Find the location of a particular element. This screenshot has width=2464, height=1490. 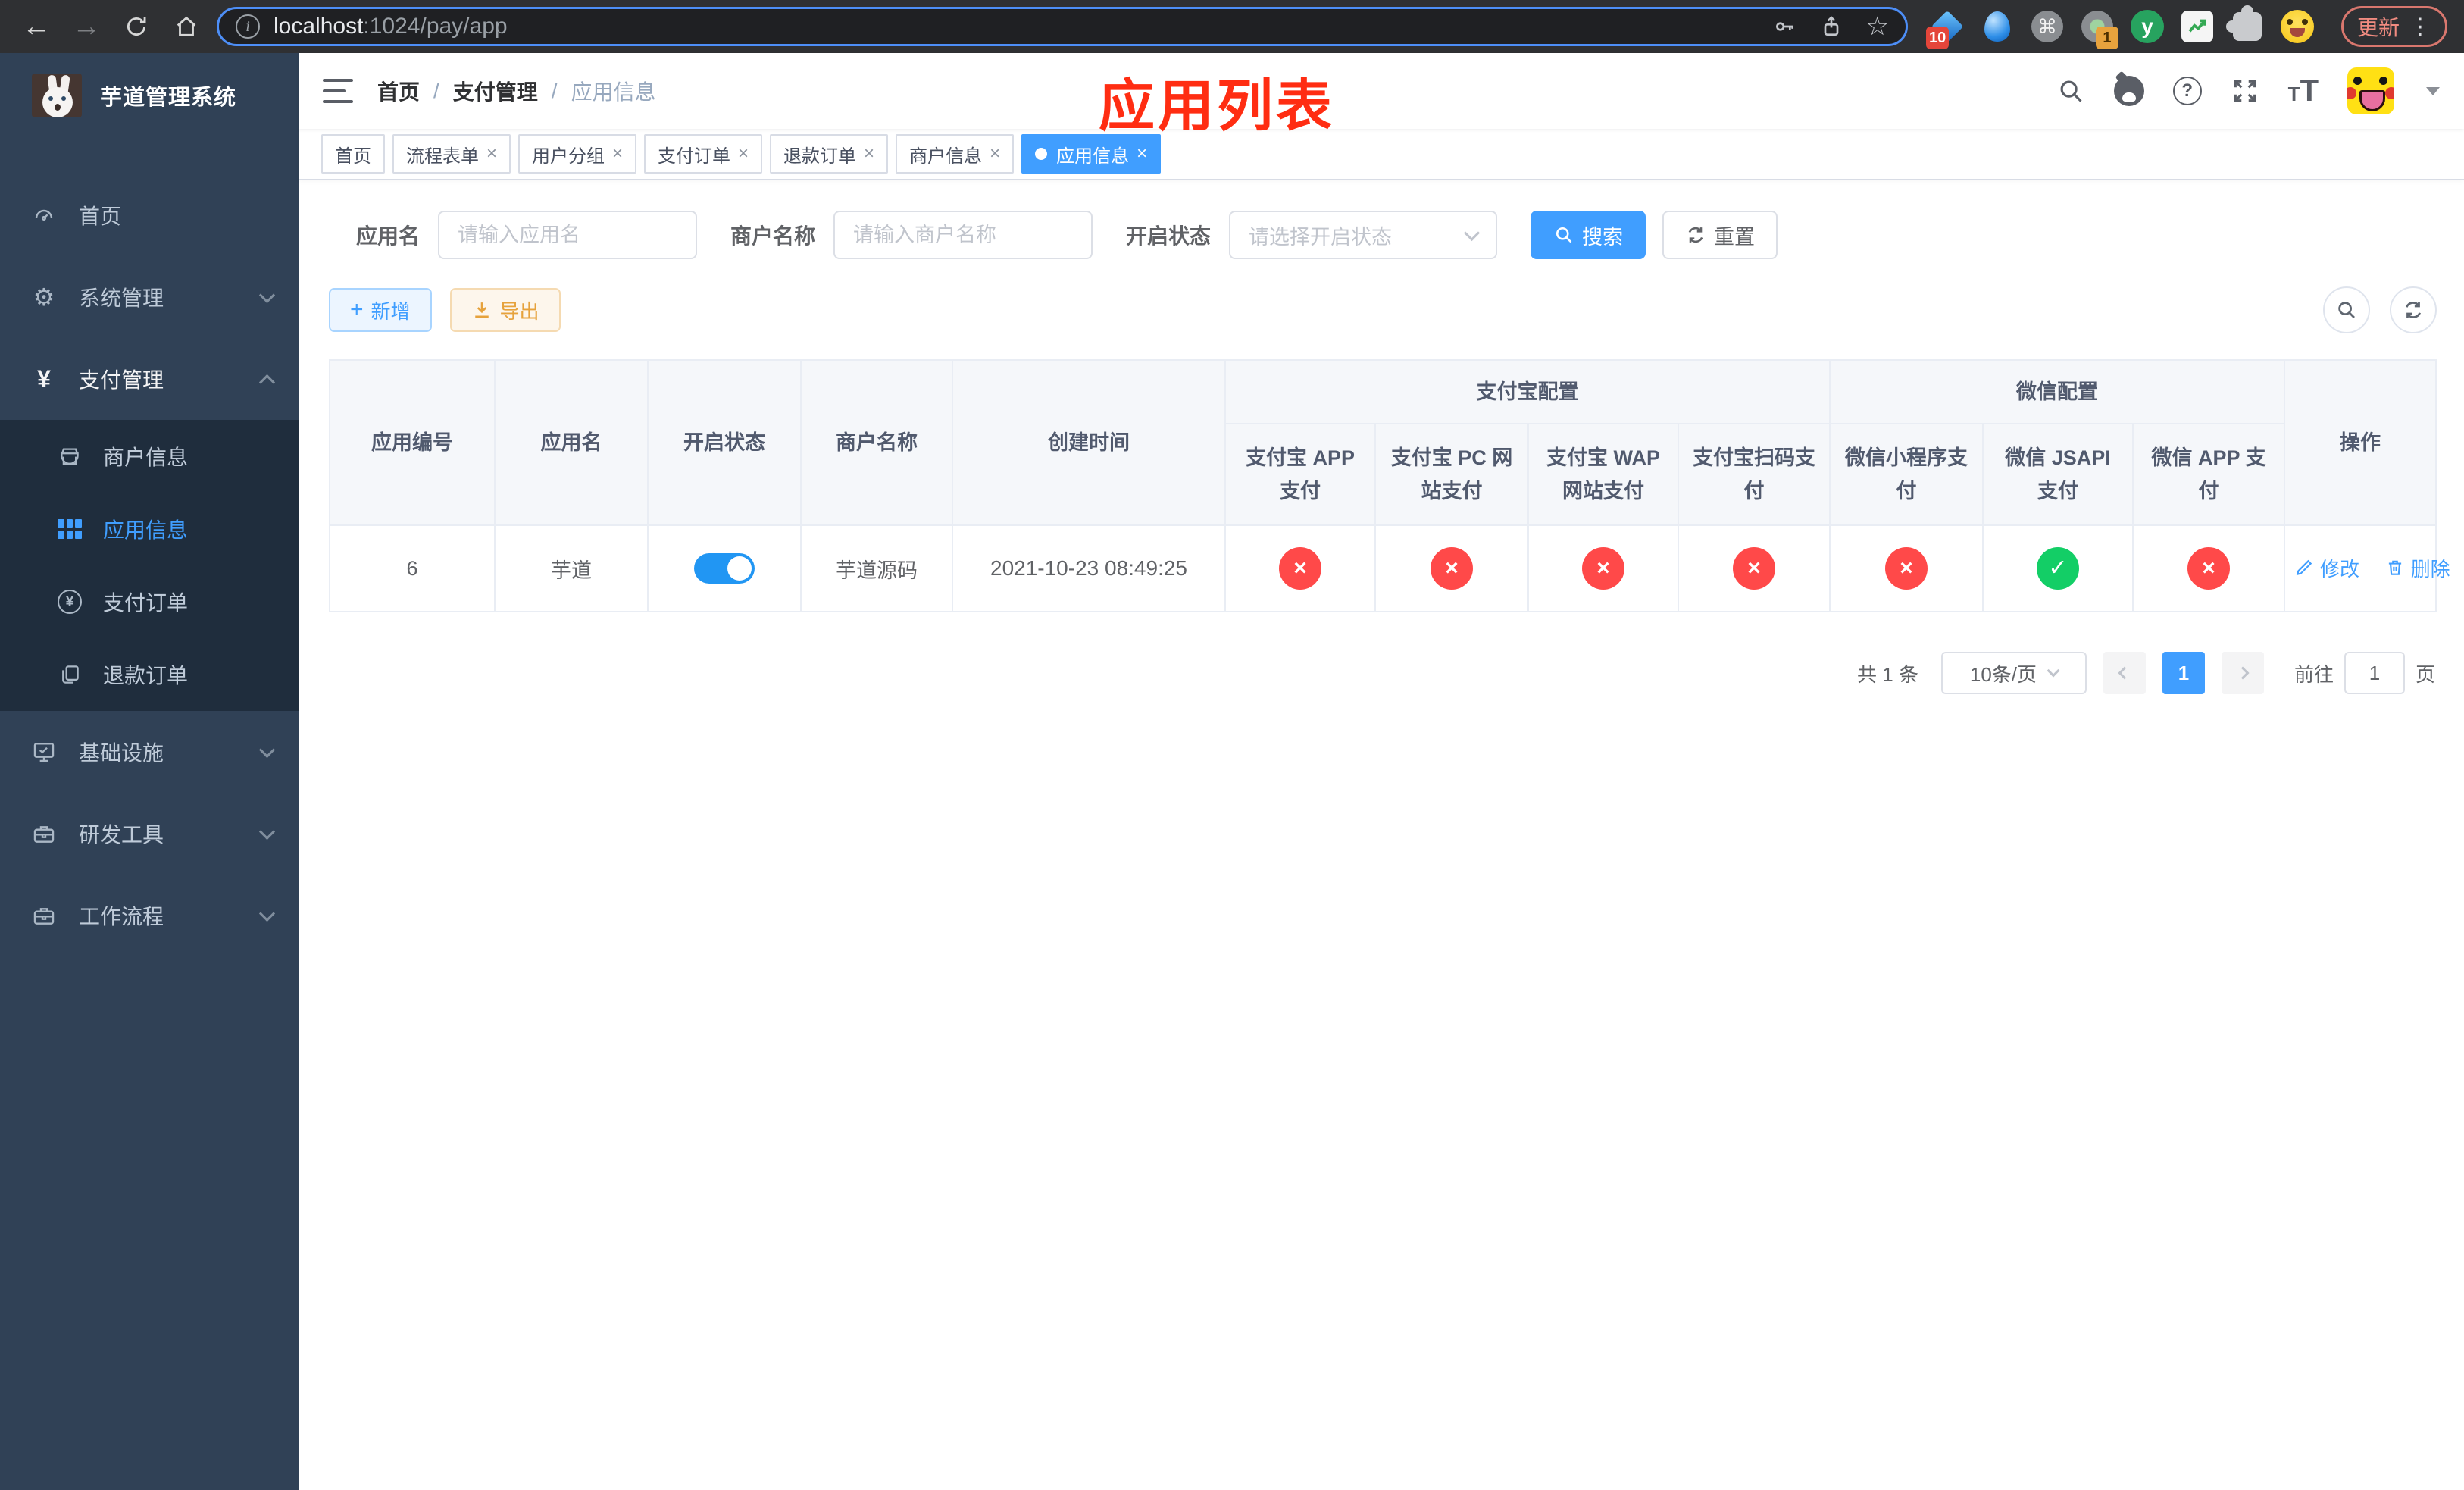

sidebar-item-pay-order: ¥ 支付订单 is located at coordinates (149, 601).